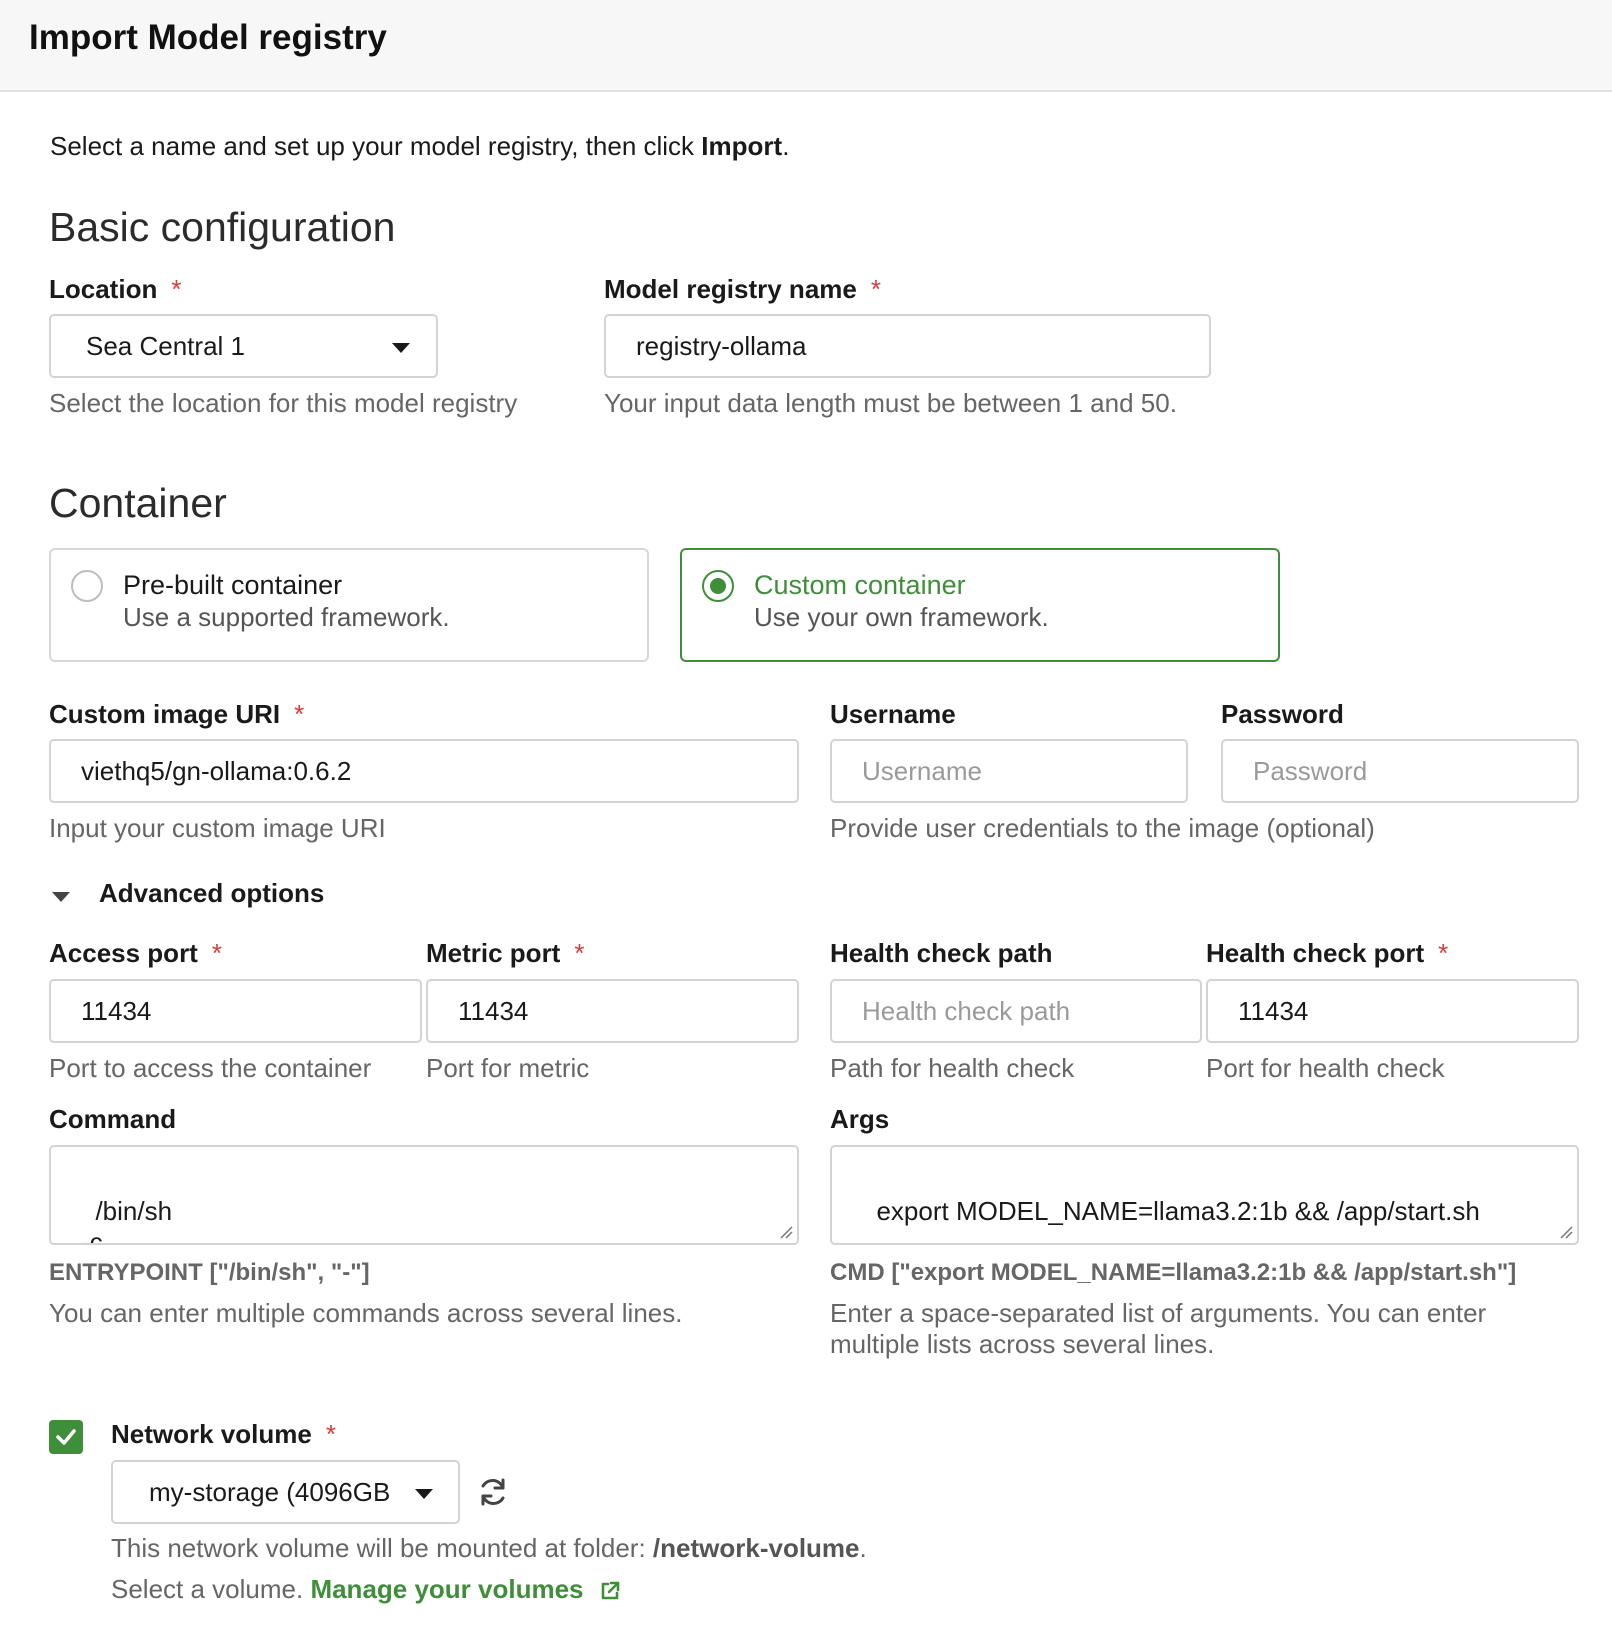 This screenshot has width=1612, height=1628. What do you see at coordinates (612, 1011) in the screenshot?
I see `metric-port-input: 11434` at bounding box center [612, 1011].